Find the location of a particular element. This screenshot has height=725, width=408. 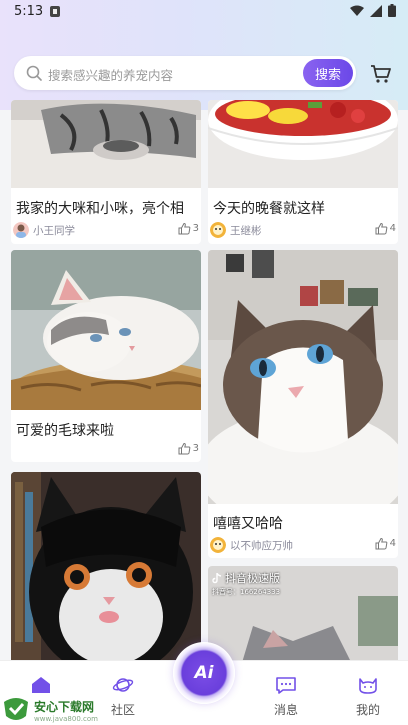

signal-icon is located at coordinates (376, 10).